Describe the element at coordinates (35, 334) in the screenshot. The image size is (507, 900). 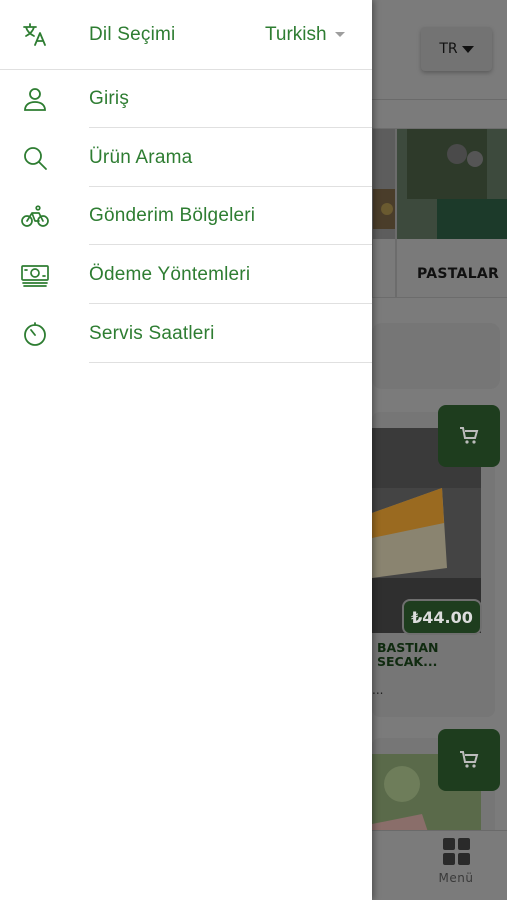
I see `timer-icon` at that location.